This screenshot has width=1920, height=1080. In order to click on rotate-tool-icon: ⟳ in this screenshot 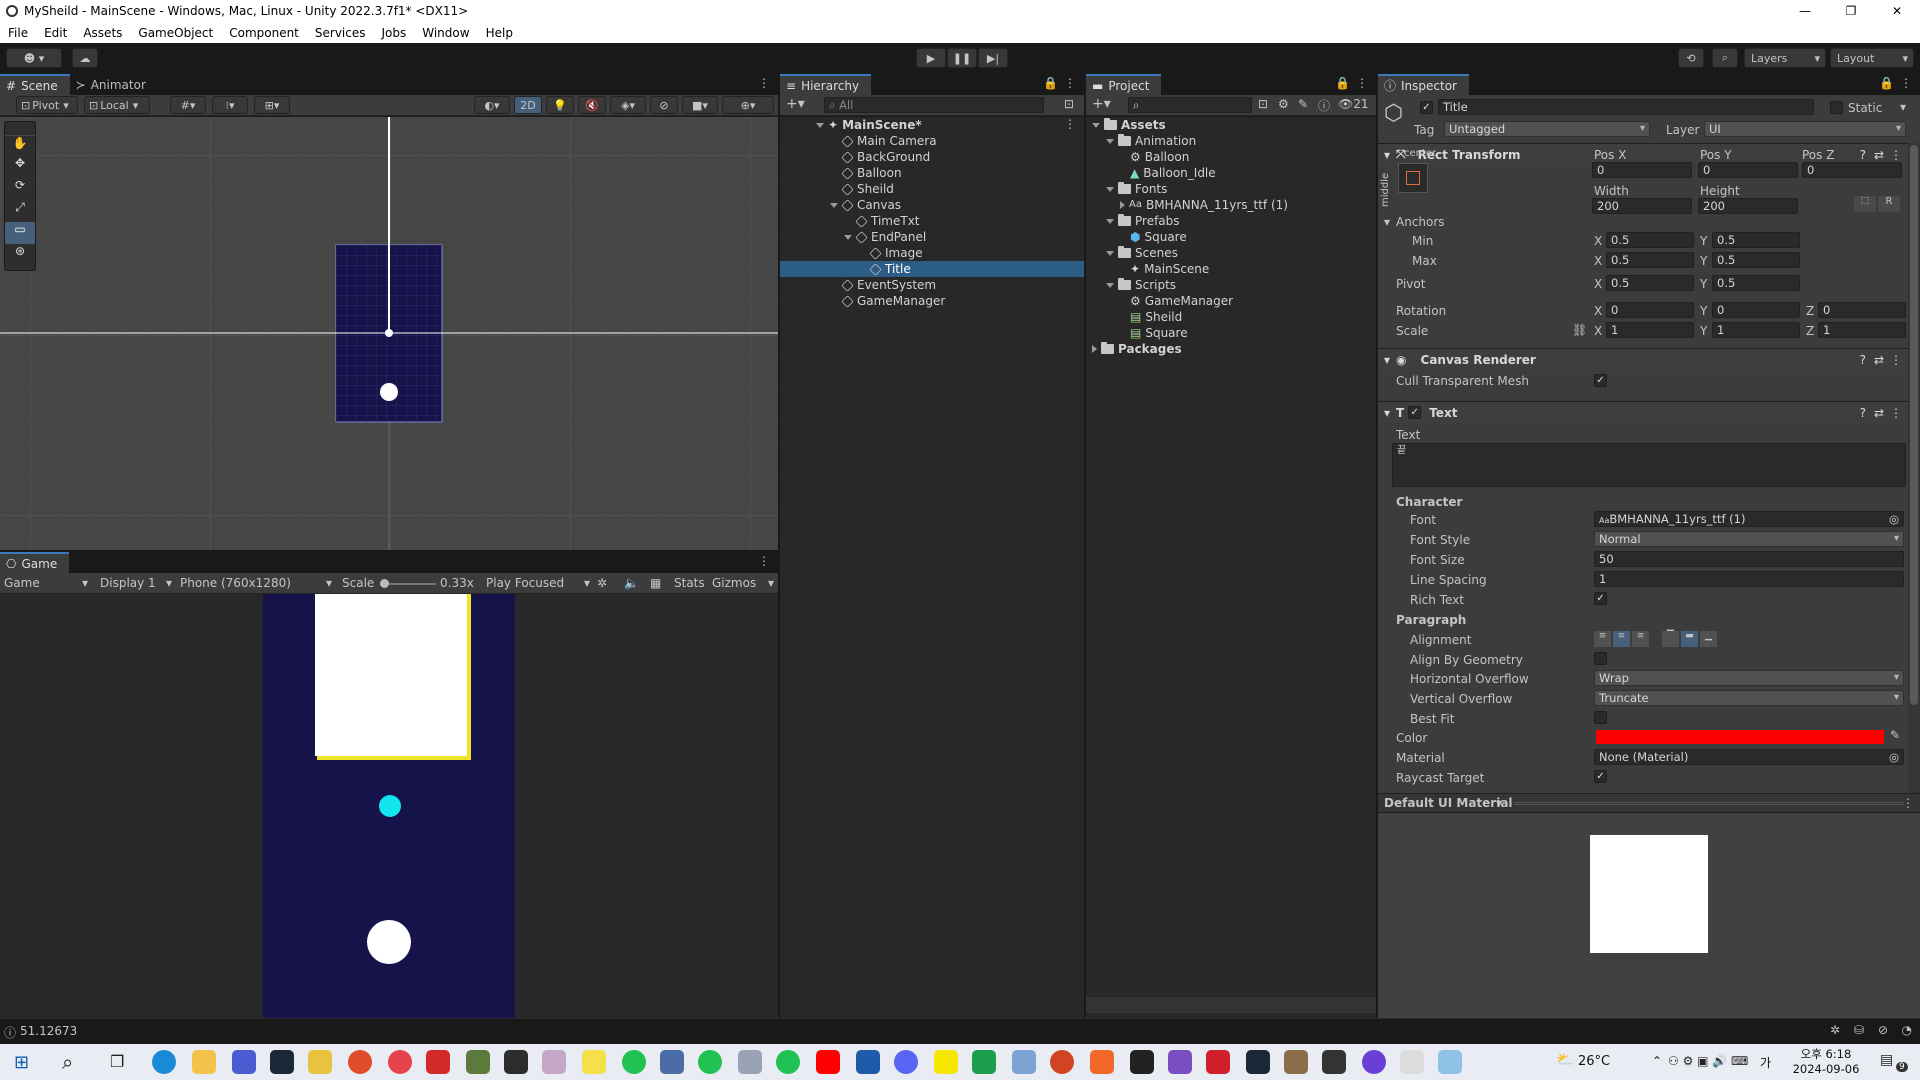, I will do `click(20, 189)`.